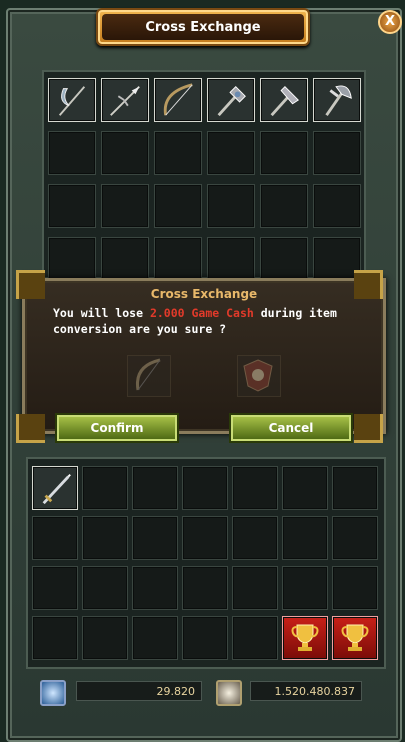 The image size is (405, 742). I want to click on axe-icon, so click(338, 101).